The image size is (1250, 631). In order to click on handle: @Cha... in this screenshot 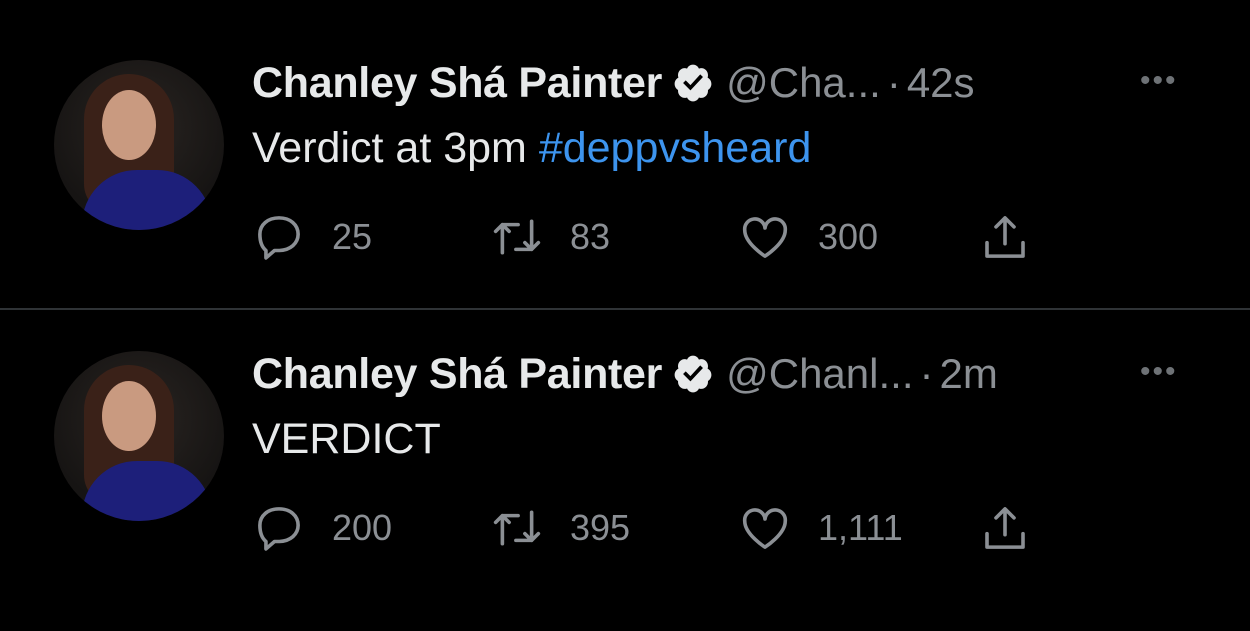, I will do `click(803, 83)`.